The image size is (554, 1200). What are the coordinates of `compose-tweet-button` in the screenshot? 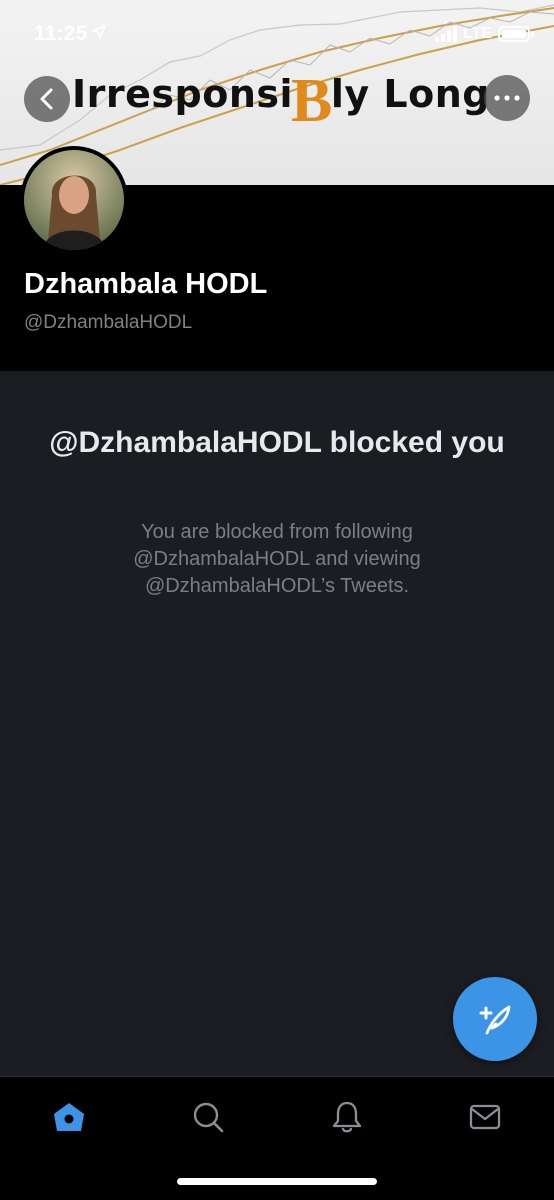 It's located at (495, 1019).